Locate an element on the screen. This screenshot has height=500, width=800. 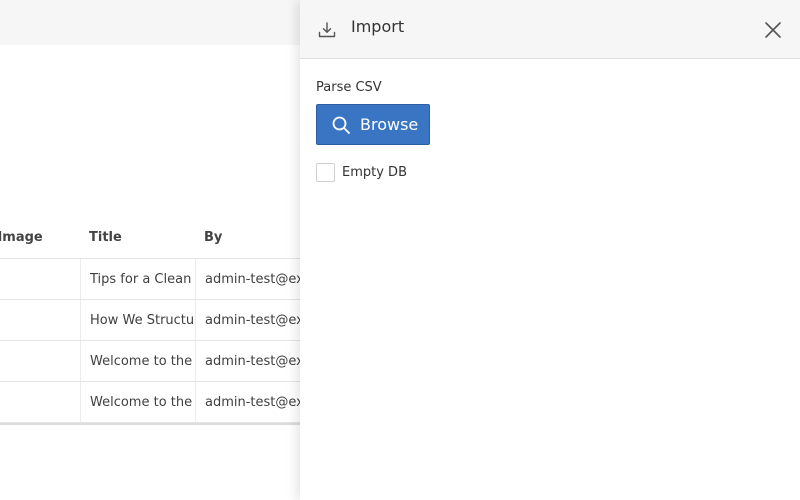
browse-button-label: Browse is located at coordinates (389, 124).